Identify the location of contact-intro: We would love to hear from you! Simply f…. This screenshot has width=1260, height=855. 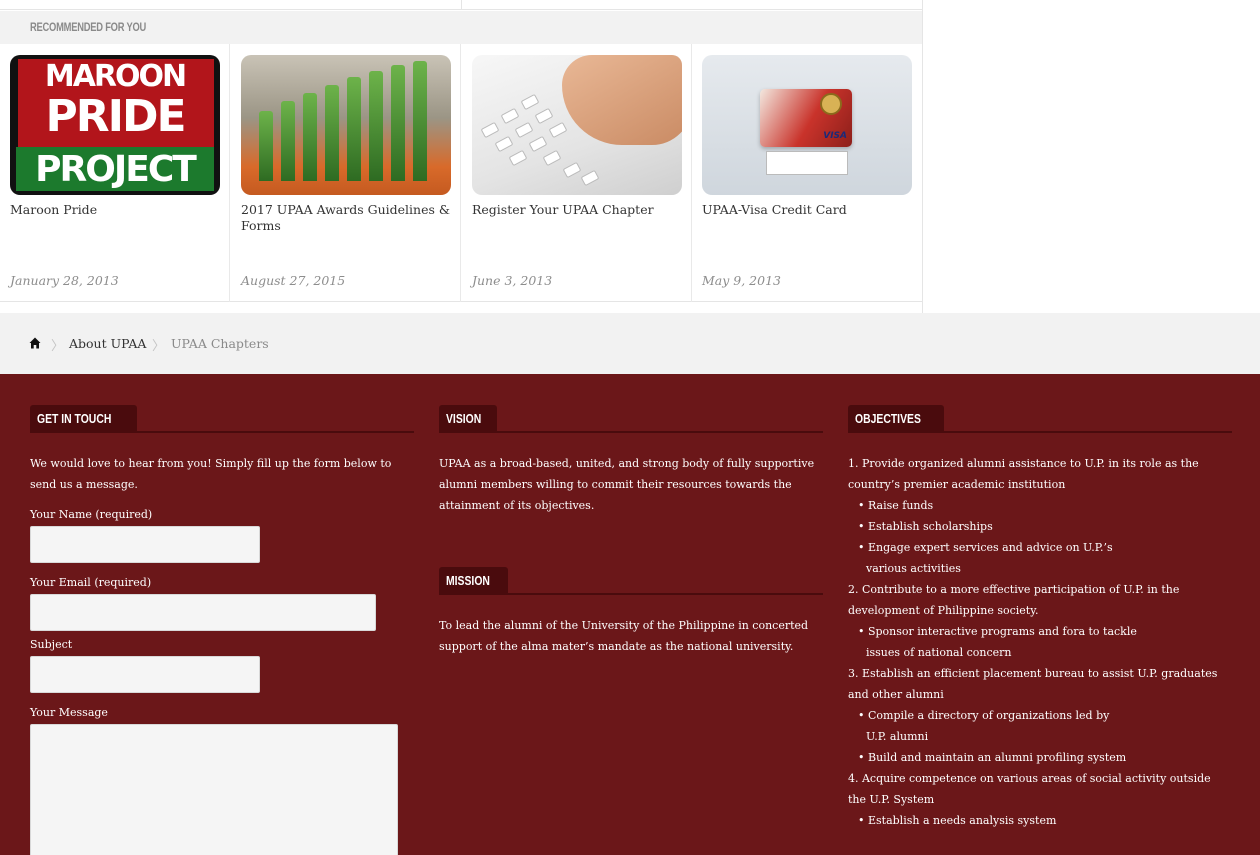
(211, 474).